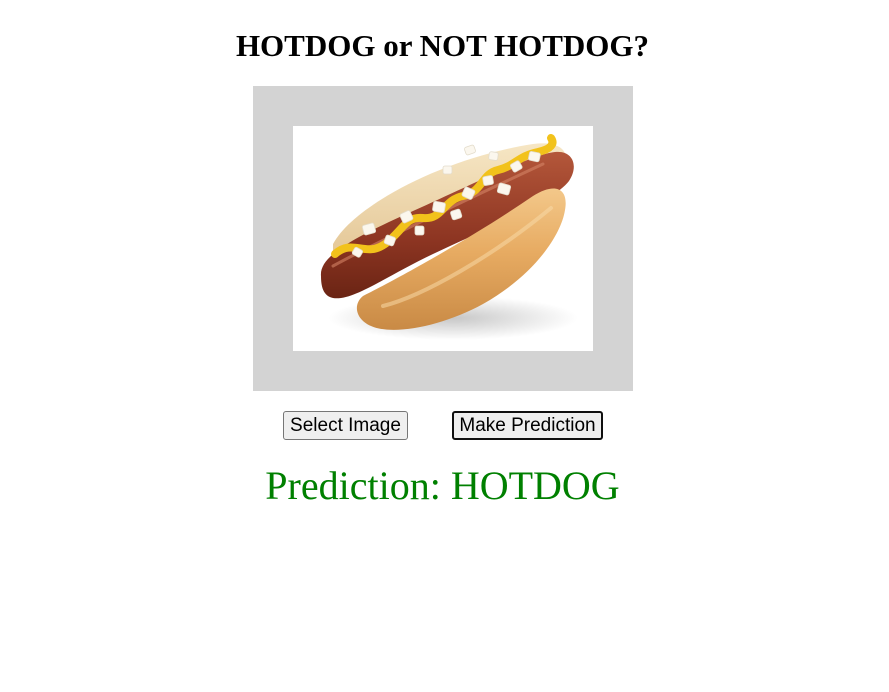 Image resolution: width=889 pixels, height=692 pixels. What do you see at coordinates (442, 45) in the screenshot?
I see `page-title: HOTDOG or NOT HOTDOG?` at bounding box center [442, 45].